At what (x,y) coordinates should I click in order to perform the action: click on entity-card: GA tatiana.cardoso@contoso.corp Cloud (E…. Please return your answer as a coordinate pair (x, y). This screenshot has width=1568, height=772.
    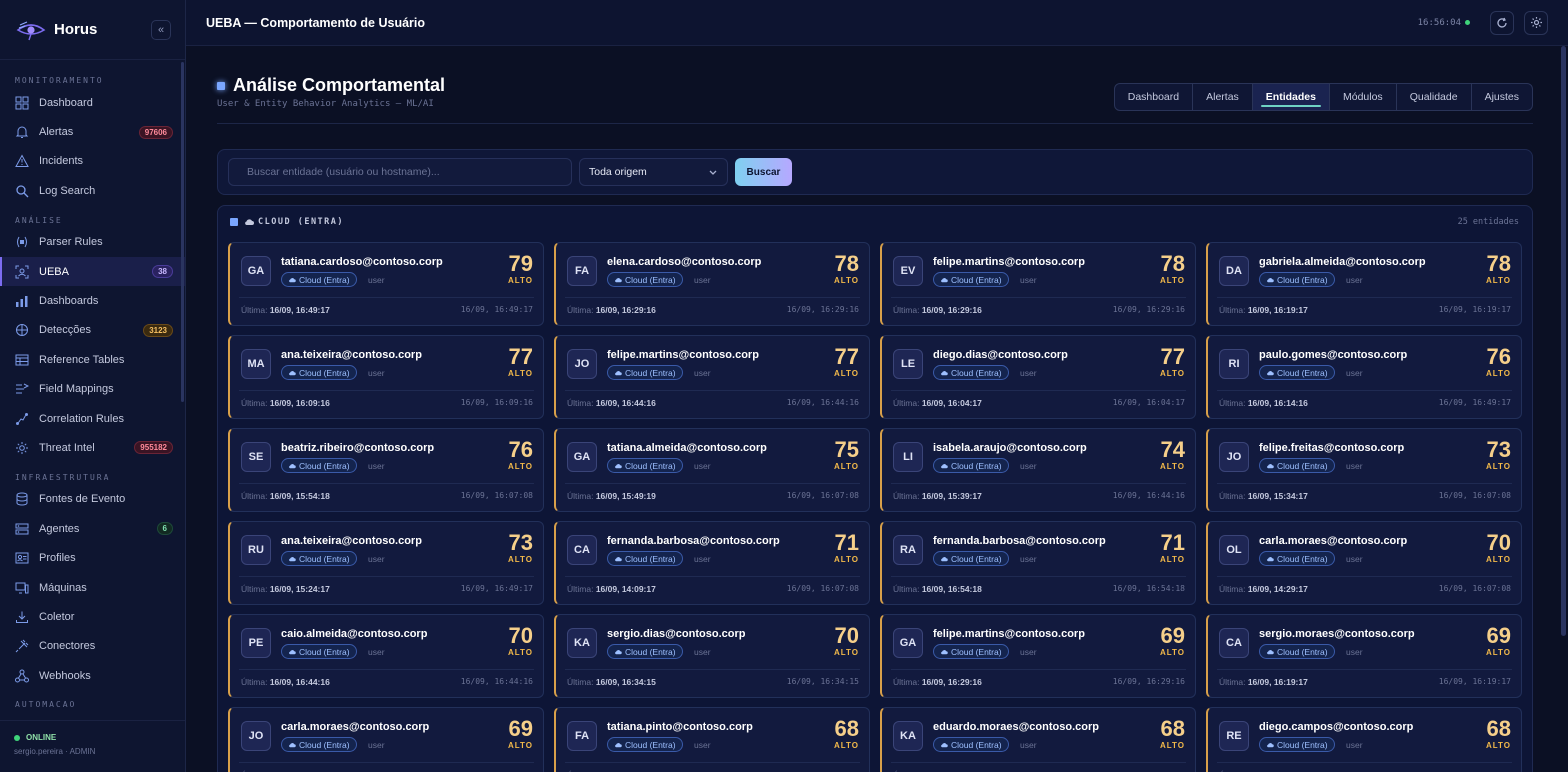
    Looking at the image, I should click on (386, 284).